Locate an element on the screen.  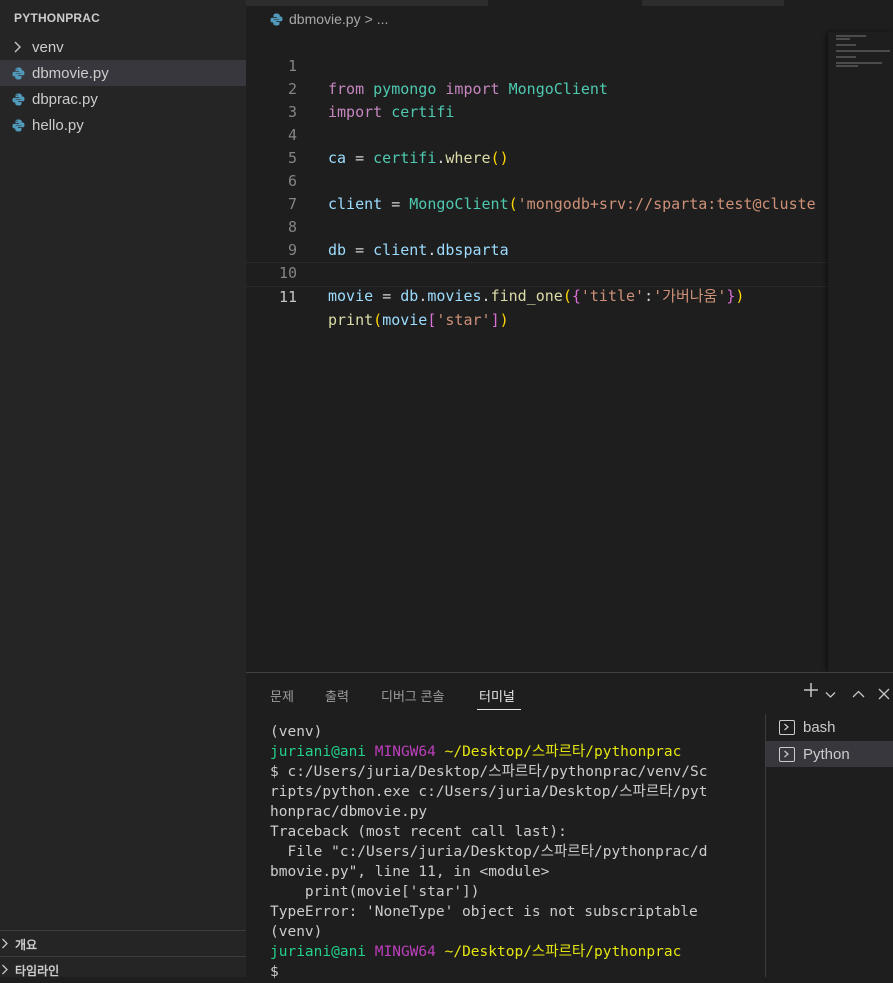
code-line: 4 ca = certifi.where() is located at coordinates (537, 134).